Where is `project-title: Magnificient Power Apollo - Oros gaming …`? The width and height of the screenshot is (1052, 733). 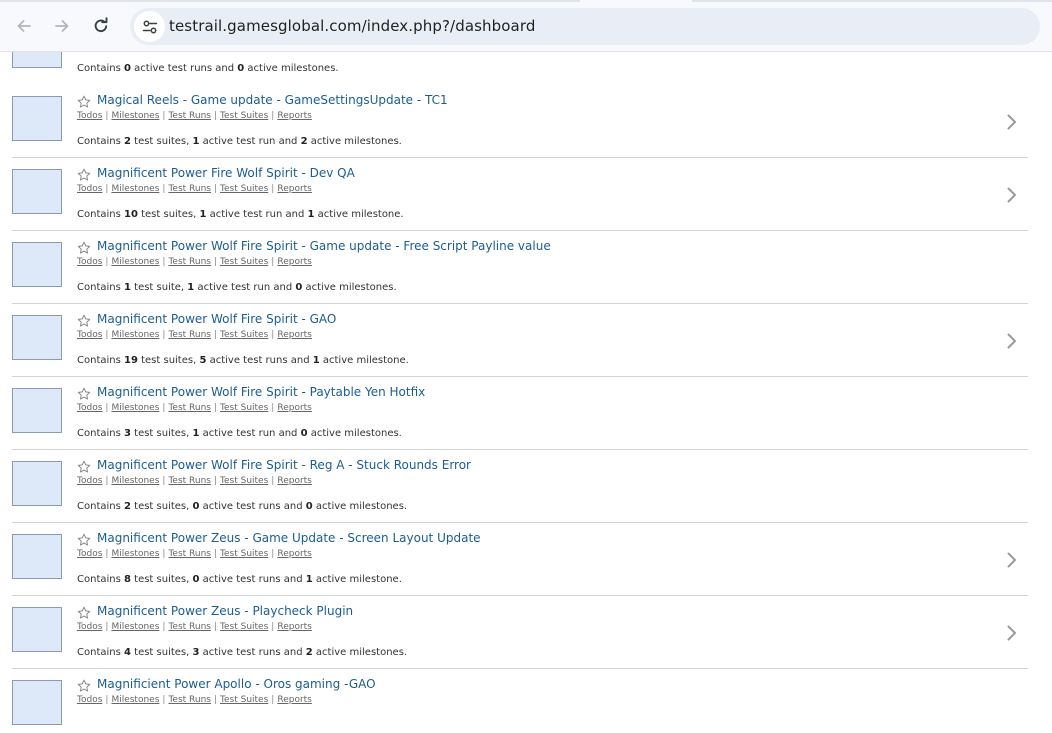
project-title: Magnificient Power Apollo - Oros gaming … is located at coordinates (236, 684).